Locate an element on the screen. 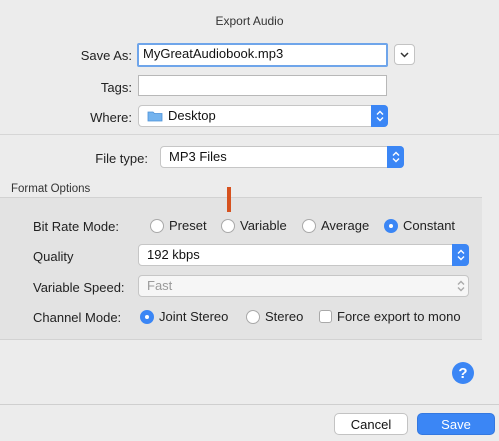 This screenshot has height=441, width=499. where-value: Desktop is located at coordinates (192, 115).